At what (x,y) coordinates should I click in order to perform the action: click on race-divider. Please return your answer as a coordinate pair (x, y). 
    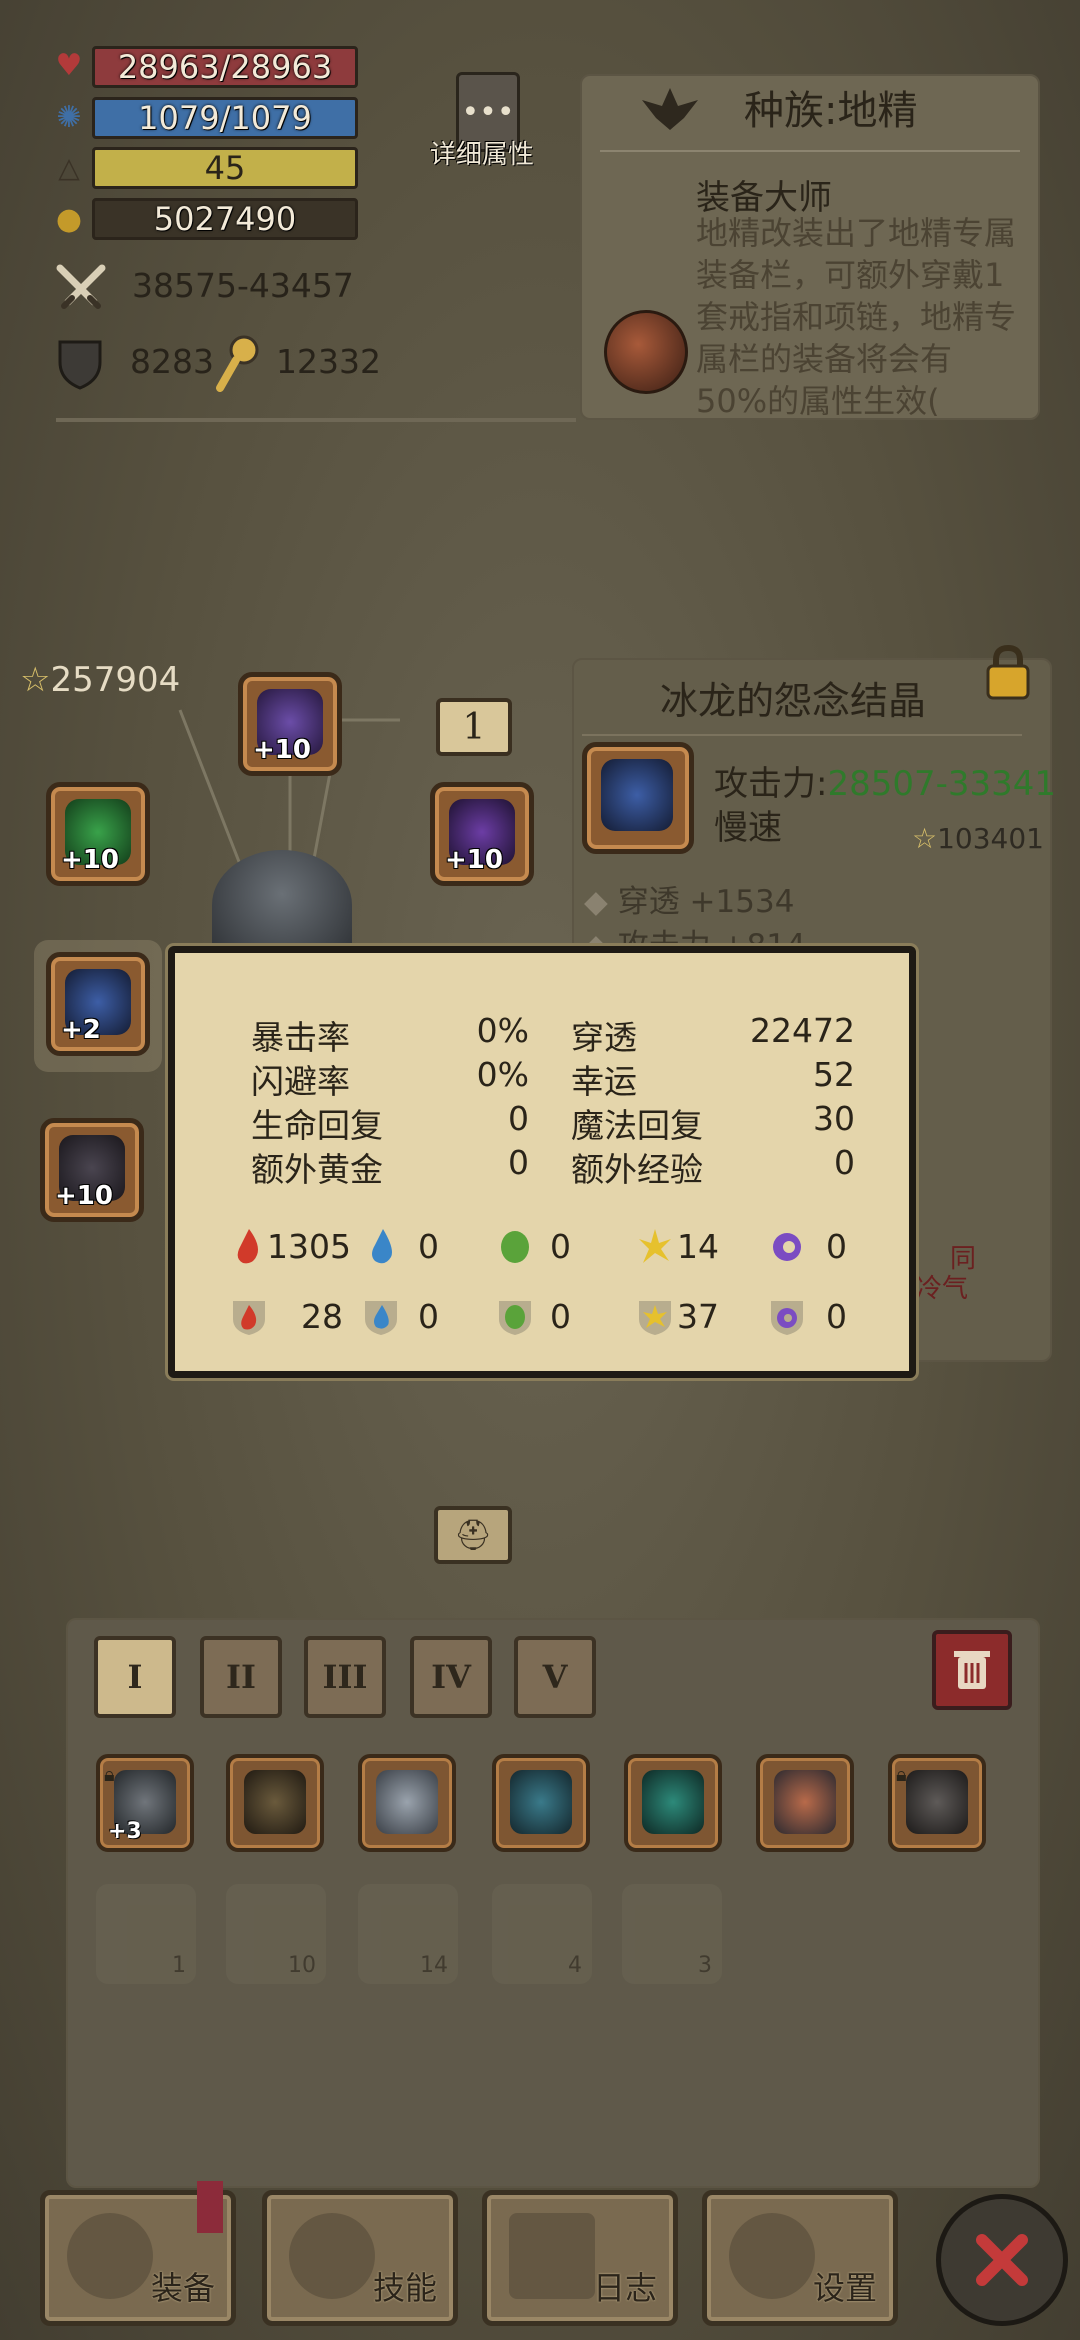
    Looking at the image, I should click on (810, 151).